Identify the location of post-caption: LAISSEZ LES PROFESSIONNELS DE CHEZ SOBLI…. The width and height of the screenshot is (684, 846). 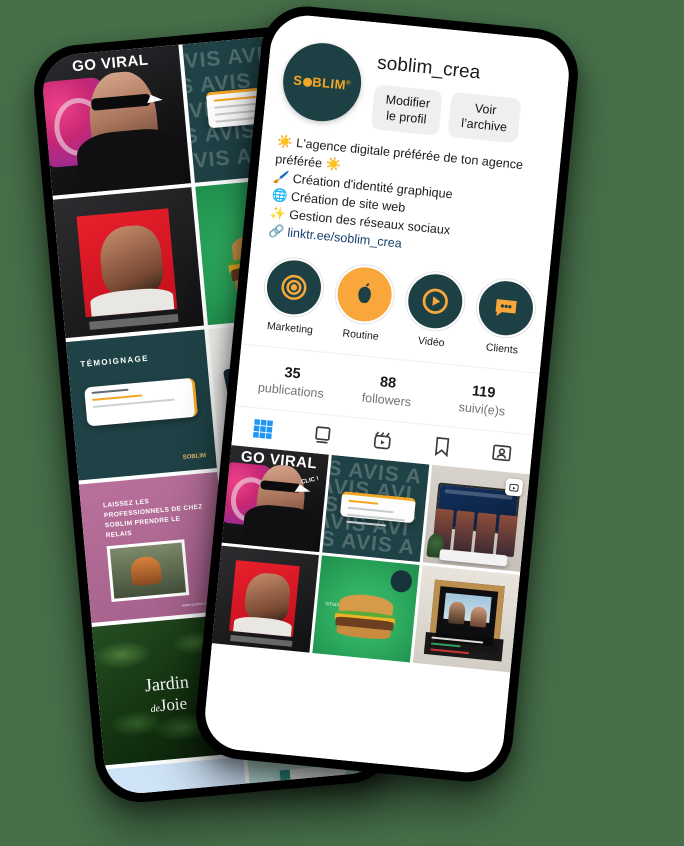
(153, 518).